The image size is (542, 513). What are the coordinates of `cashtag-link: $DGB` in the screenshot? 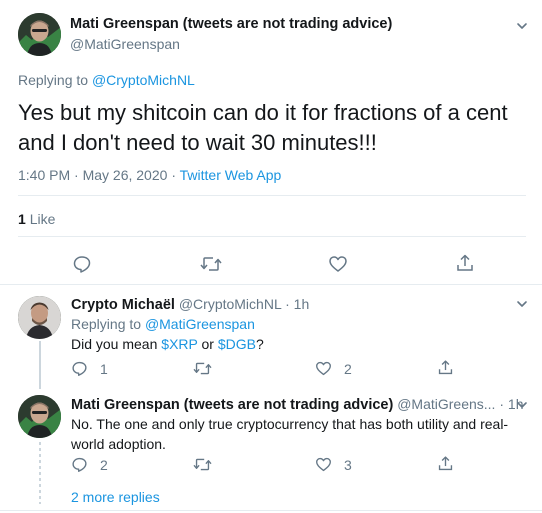 It's located at (237, 344).